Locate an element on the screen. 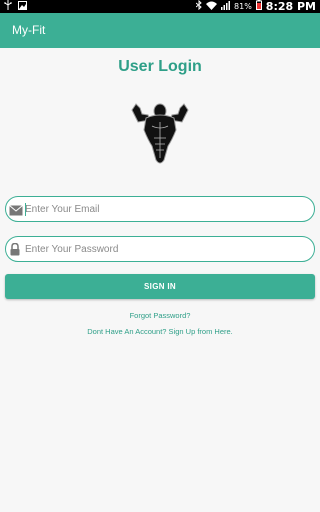 The height and width of the screenshot is (512, 320). app-bar: My-Fit is located at coordinates (160, 30).